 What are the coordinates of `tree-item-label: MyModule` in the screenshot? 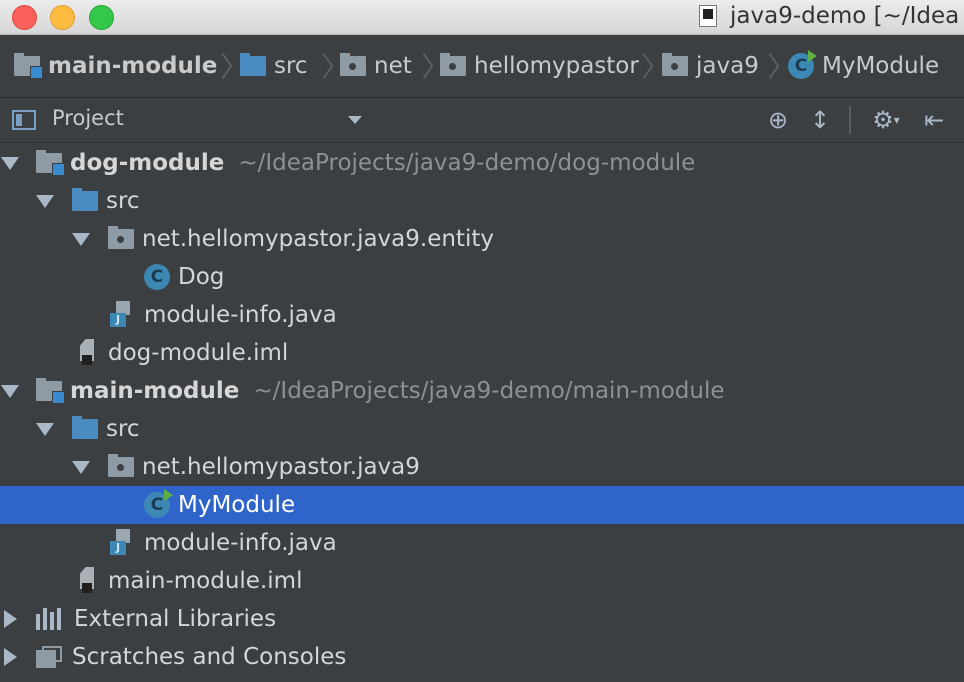 It's located at (237, 505).